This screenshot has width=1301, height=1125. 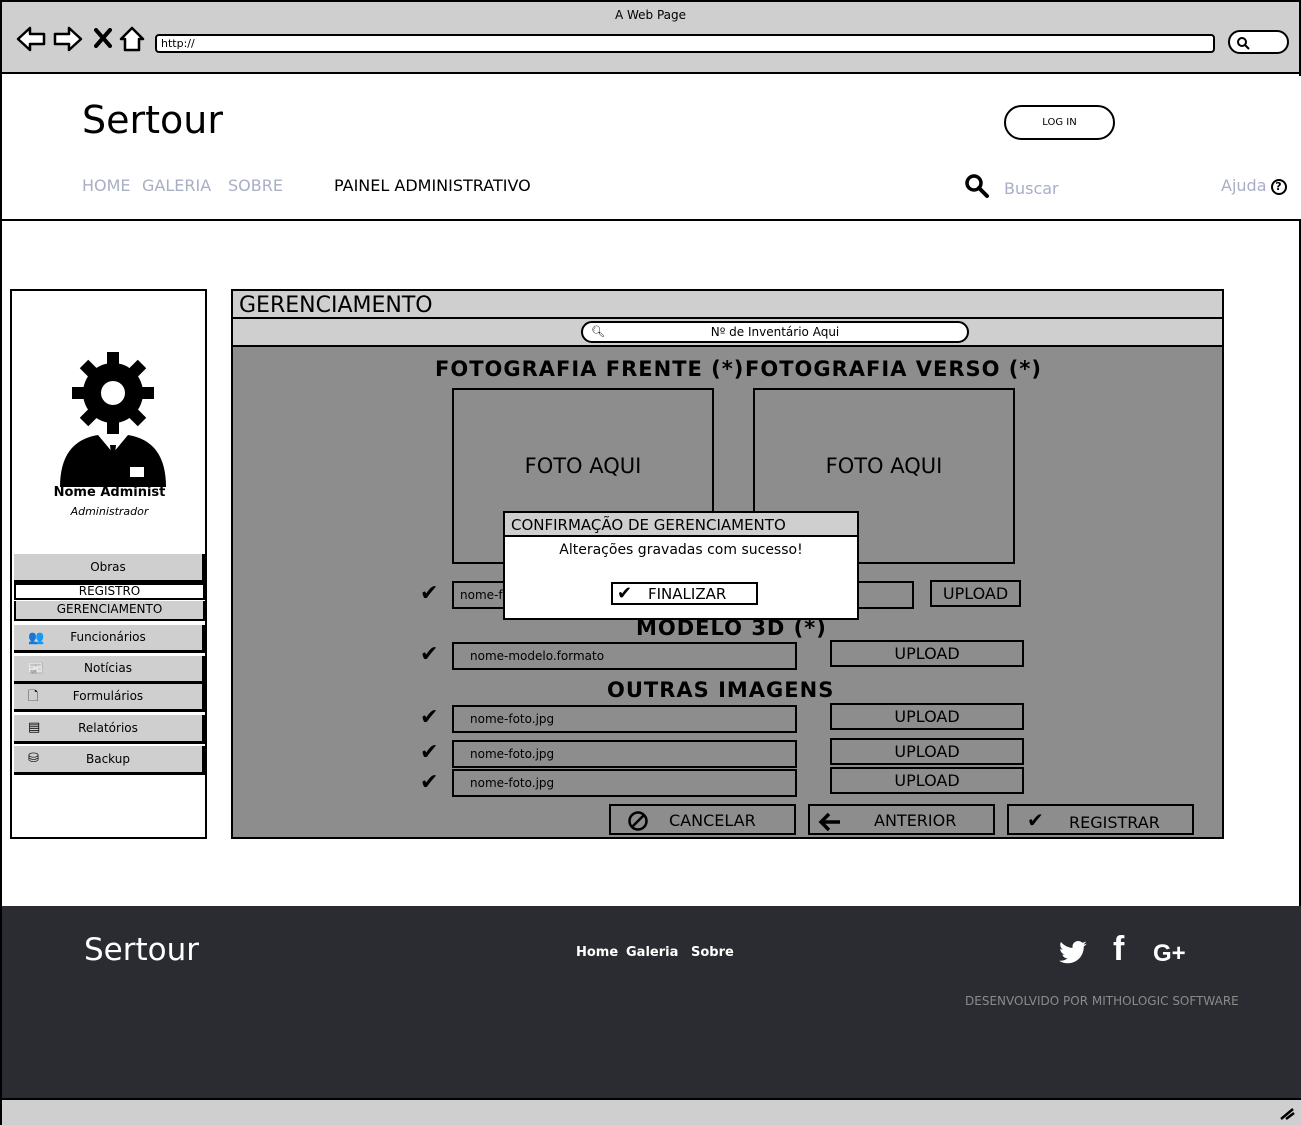 I want to click on register-button: ✔ REGISTRAR, so click(x=1100, y=819).